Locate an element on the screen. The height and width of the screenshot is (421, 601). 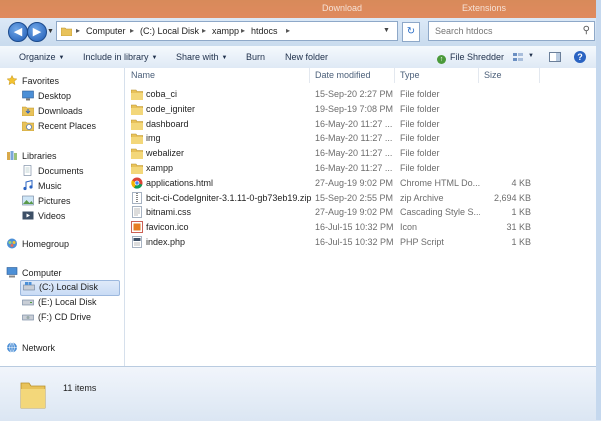
nav-homegroup: Homegroup is located at coordinates (37, 245).